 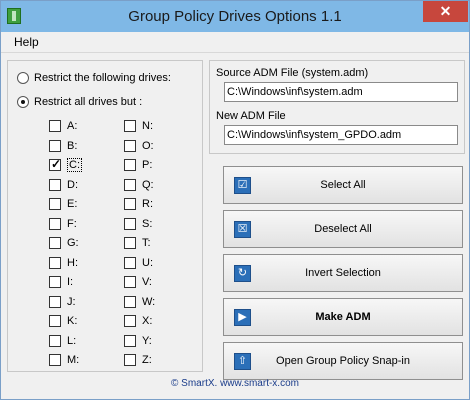 What do you see at coordinates (147, 321) in the screenshot?
I see `drive-label: X:` at bounding box center [147, 321].